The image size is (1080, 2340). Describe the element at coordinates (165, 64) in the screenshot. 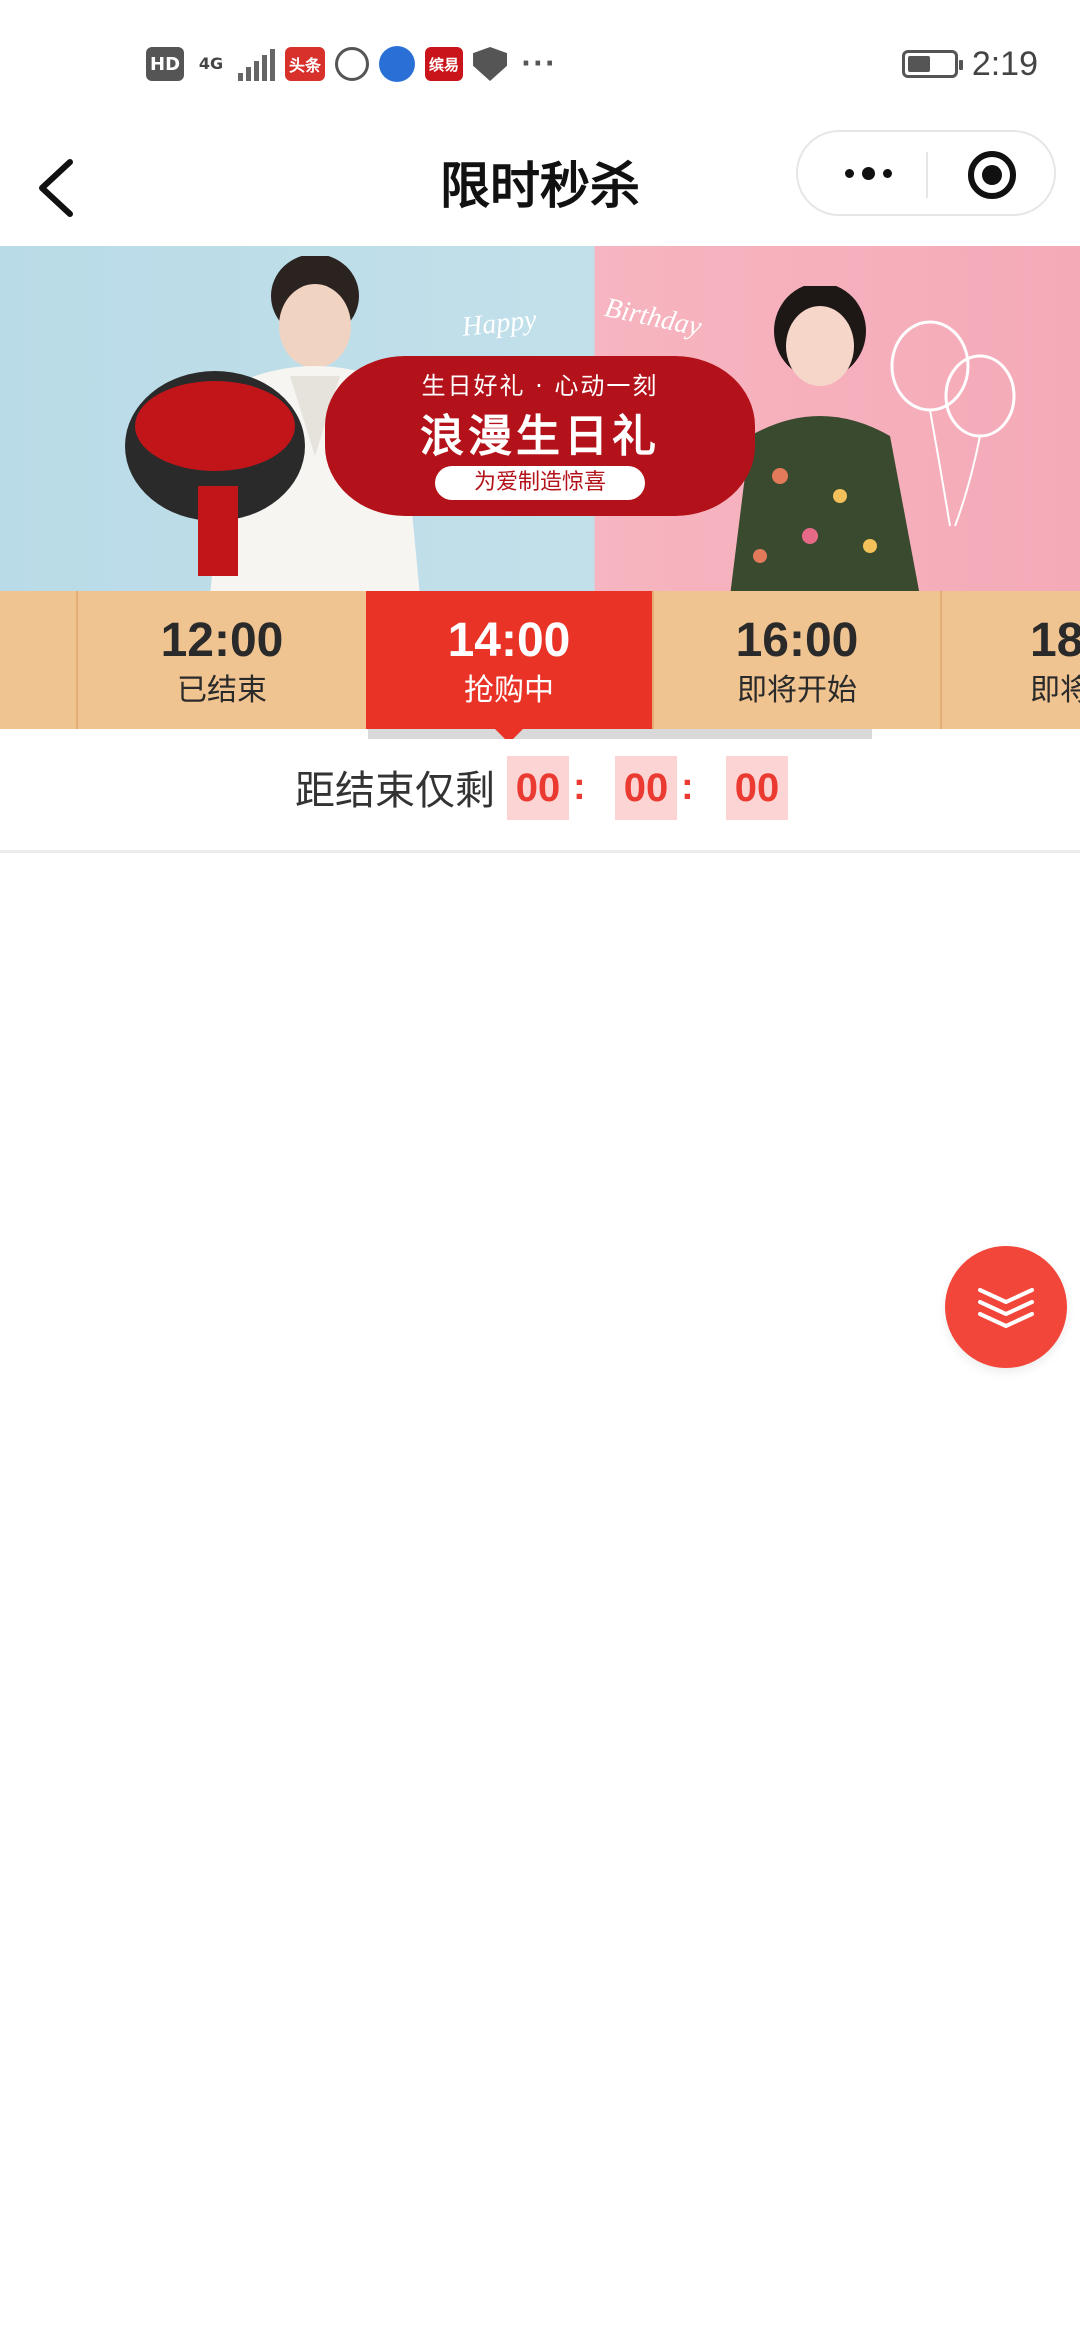

I see `hd-icon: HD` at that location.